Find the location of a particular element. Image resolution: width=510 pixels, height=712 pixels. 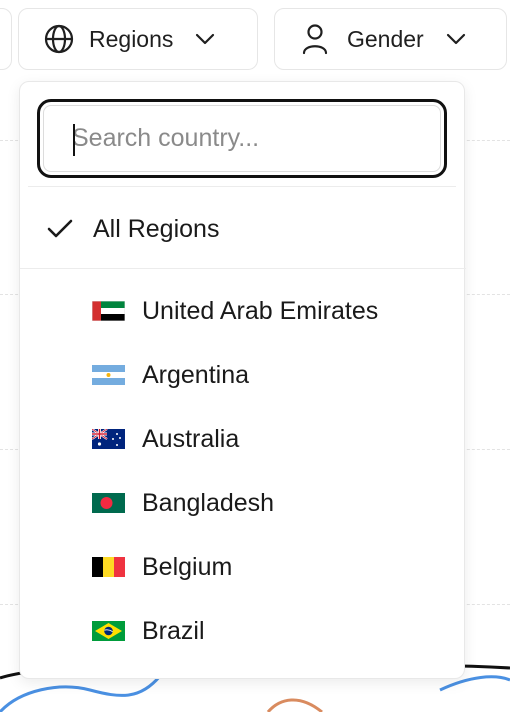

gender-filter-button: Gender is located at coordinates (390, 39).